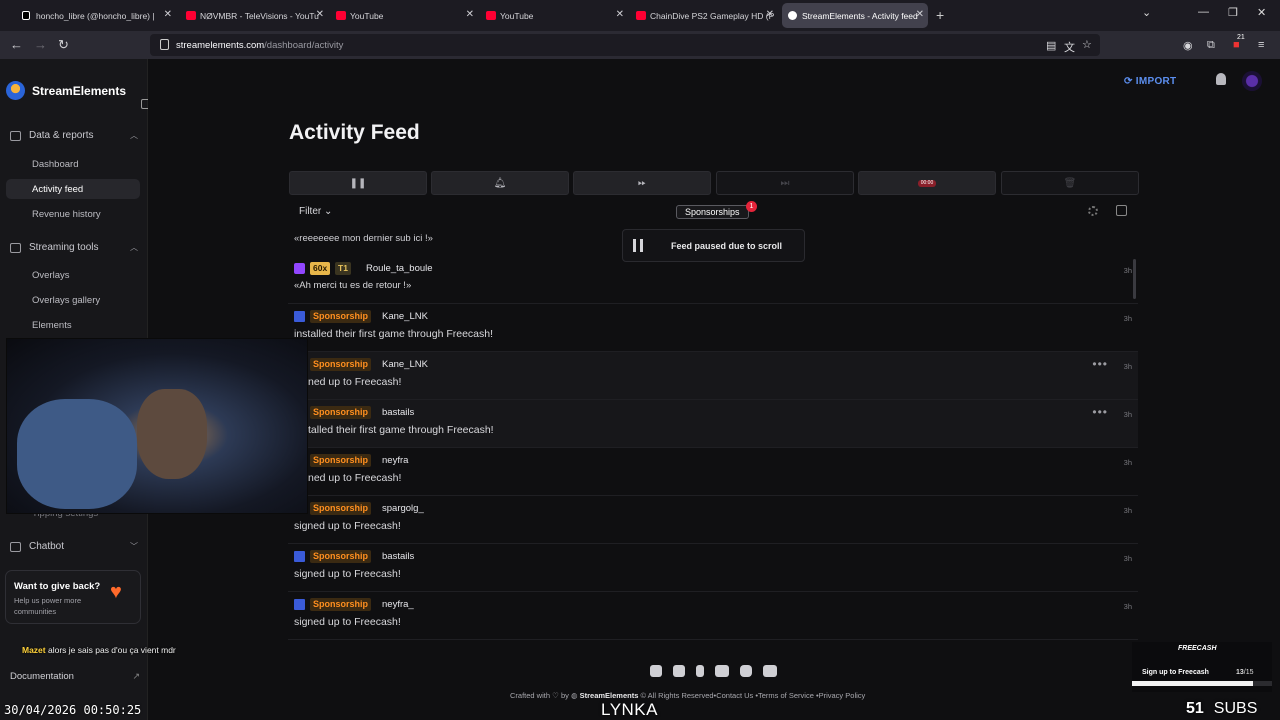 This screenshot has width=1280, height=720. Describe the element at coordinates (74, 546) in the screenshot. I see `sidebar-section-chatbot: Chatbot ﹀` at that location.